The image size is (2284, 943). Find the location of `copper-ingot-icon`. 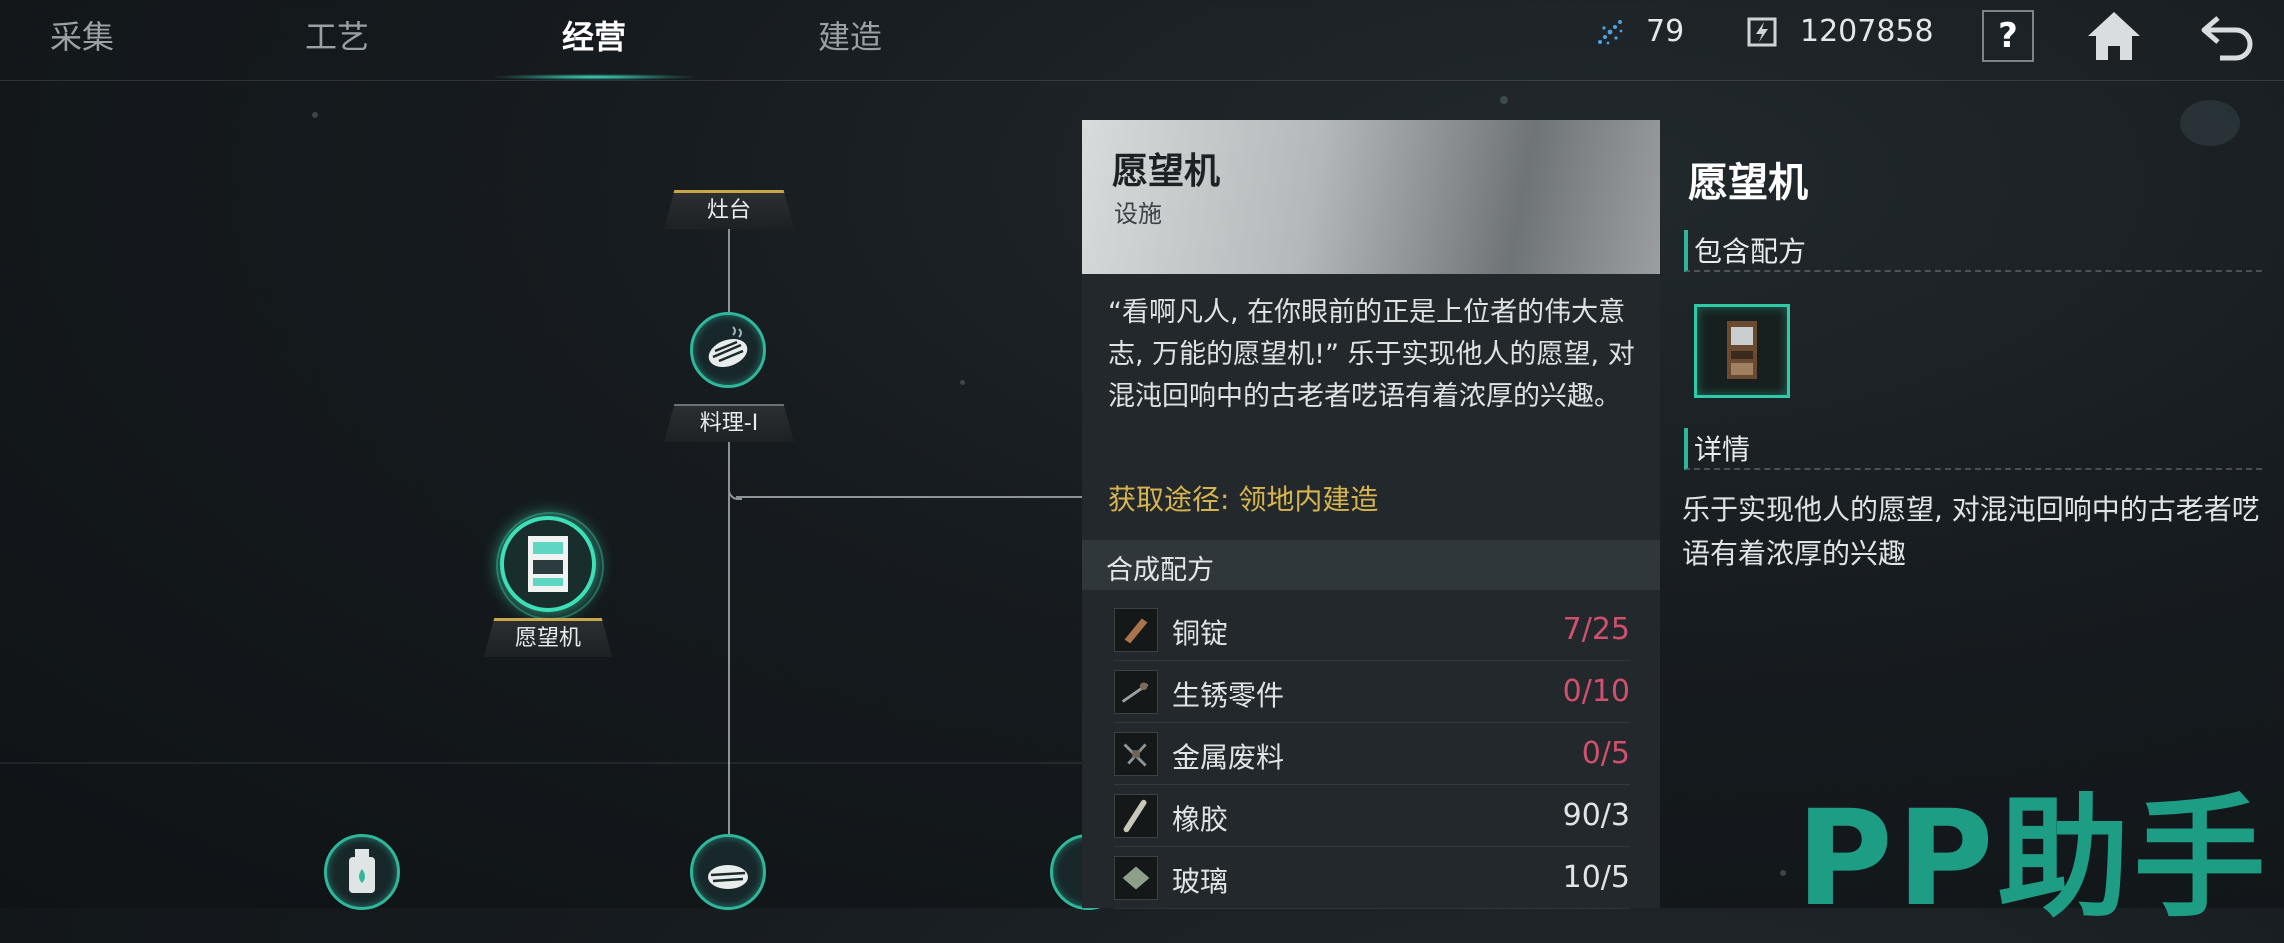

copper-ingot-icon is located at coordinates (1136, 630).